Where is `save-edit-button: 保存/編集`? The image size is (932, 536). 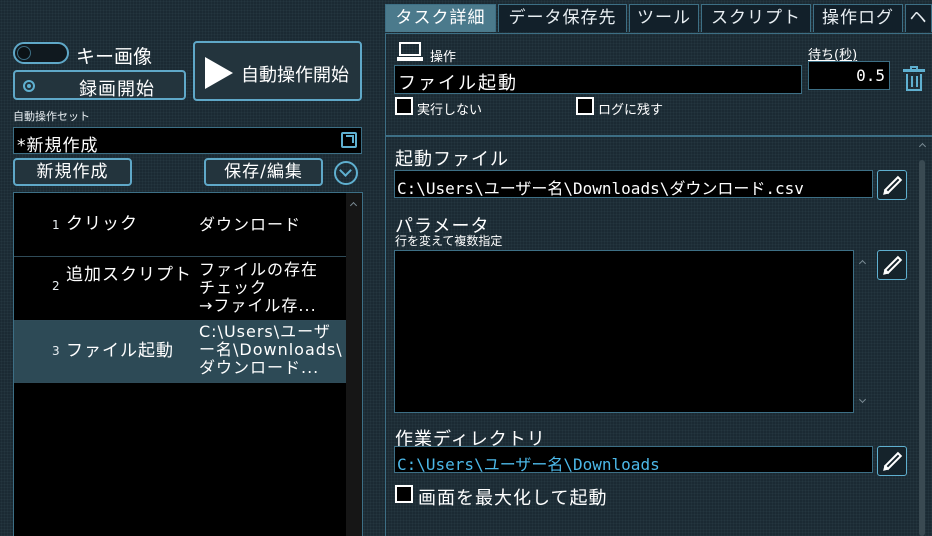
save-edit-button: 保存/編集 is located at coordinates (263, 172).